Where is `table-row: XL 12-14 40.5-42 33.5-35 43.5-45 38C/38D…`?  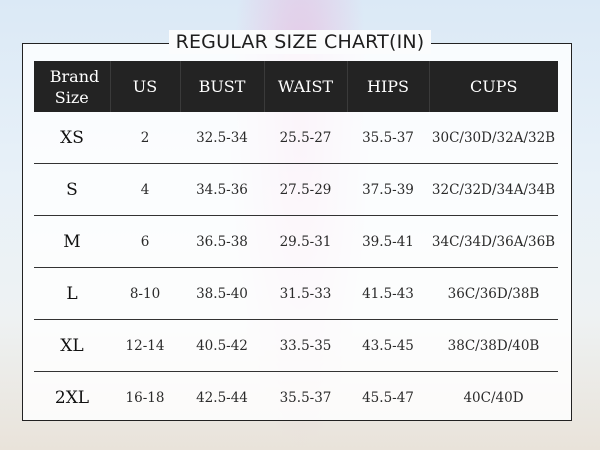 table-row: XL 12-14 40.5-42 33.5-35 43.5-45 38C/38D… is located at coordinates (296, 345).